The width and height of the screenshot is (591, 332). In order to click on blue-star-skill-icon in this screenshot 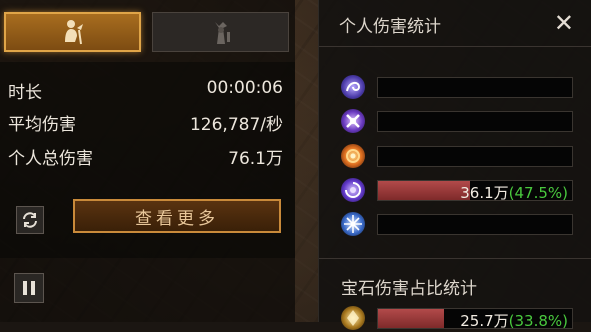, I will do `click(353, 224)`.